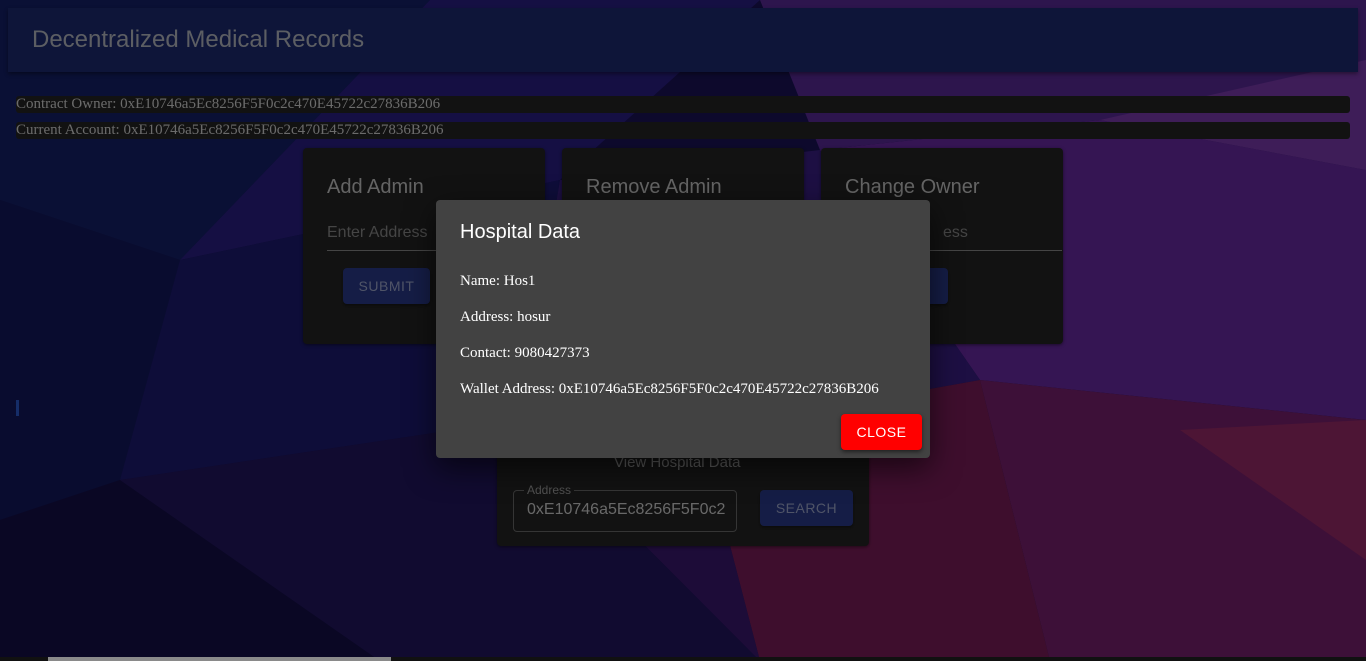  I want to click on scrollbar-thumb, so click(219, 659).